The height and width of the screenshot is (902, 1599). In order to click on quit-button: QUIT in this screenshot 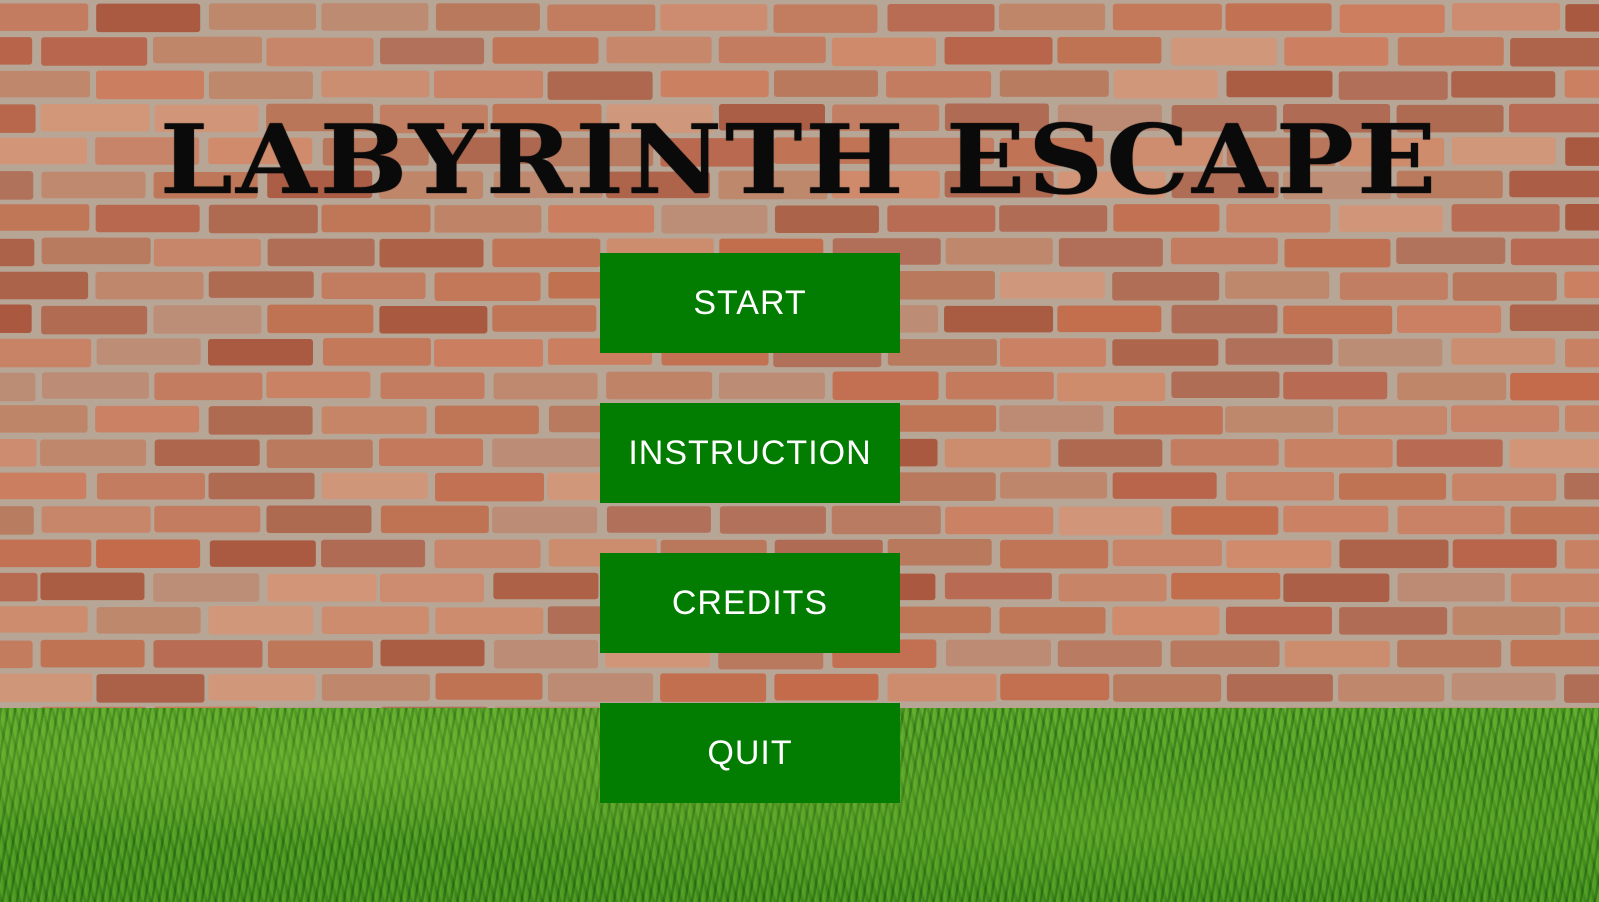, I will do `click(750, 753)`.